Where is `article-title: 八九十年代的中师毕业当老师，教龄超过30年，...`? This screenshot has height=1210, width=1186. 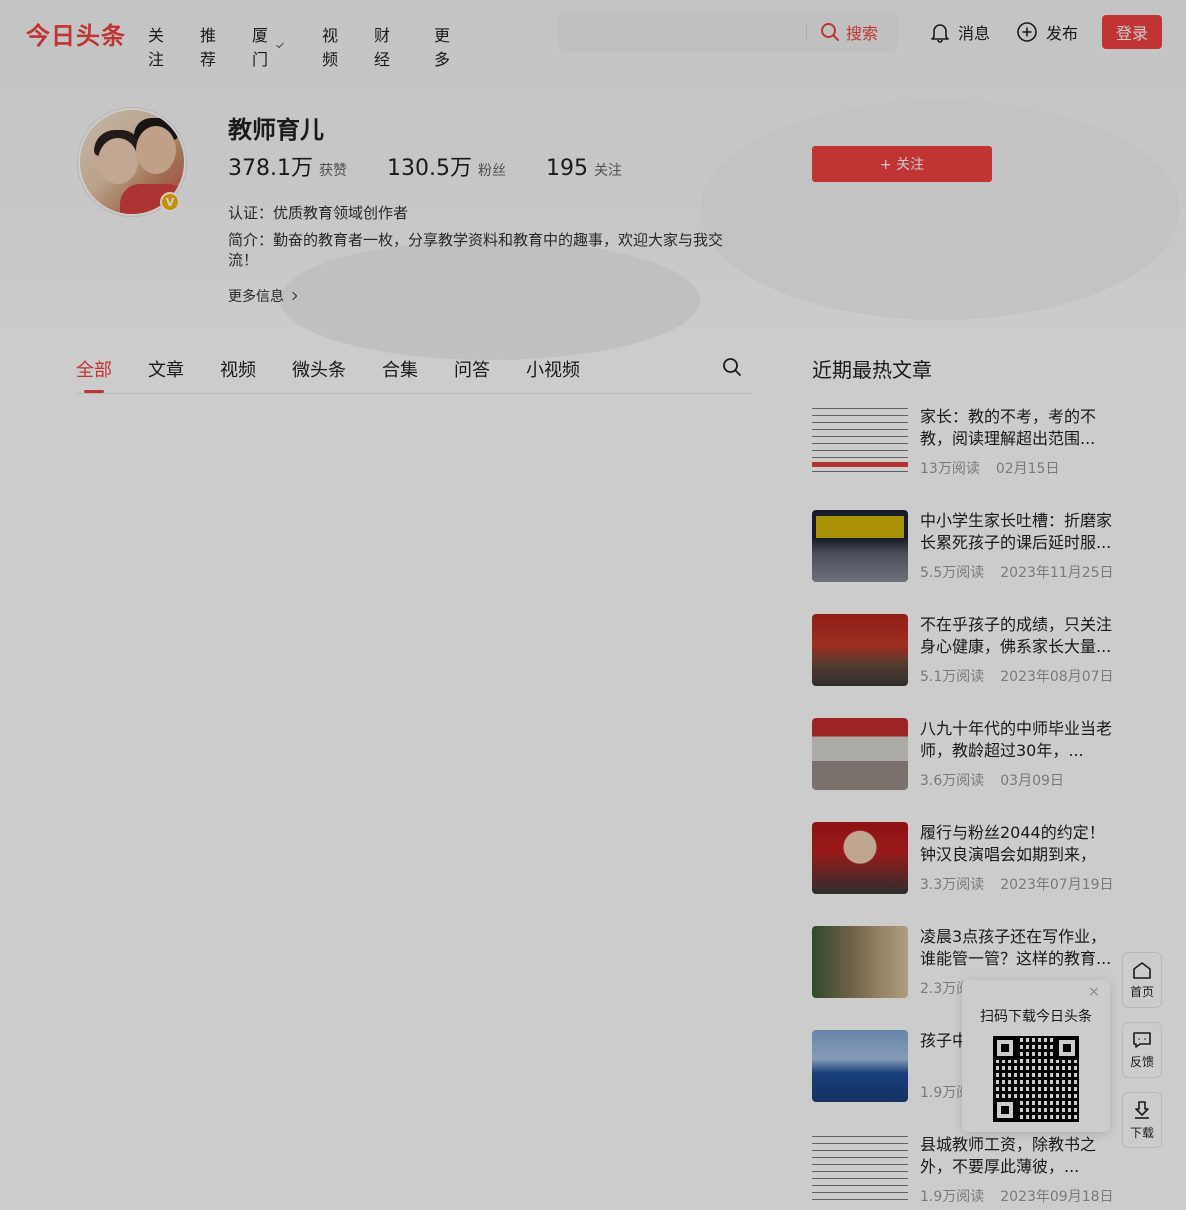 article-title: 八九十年代的中师毕业当老师，教龄超过30年，... is located at coordinates (1020, 740).